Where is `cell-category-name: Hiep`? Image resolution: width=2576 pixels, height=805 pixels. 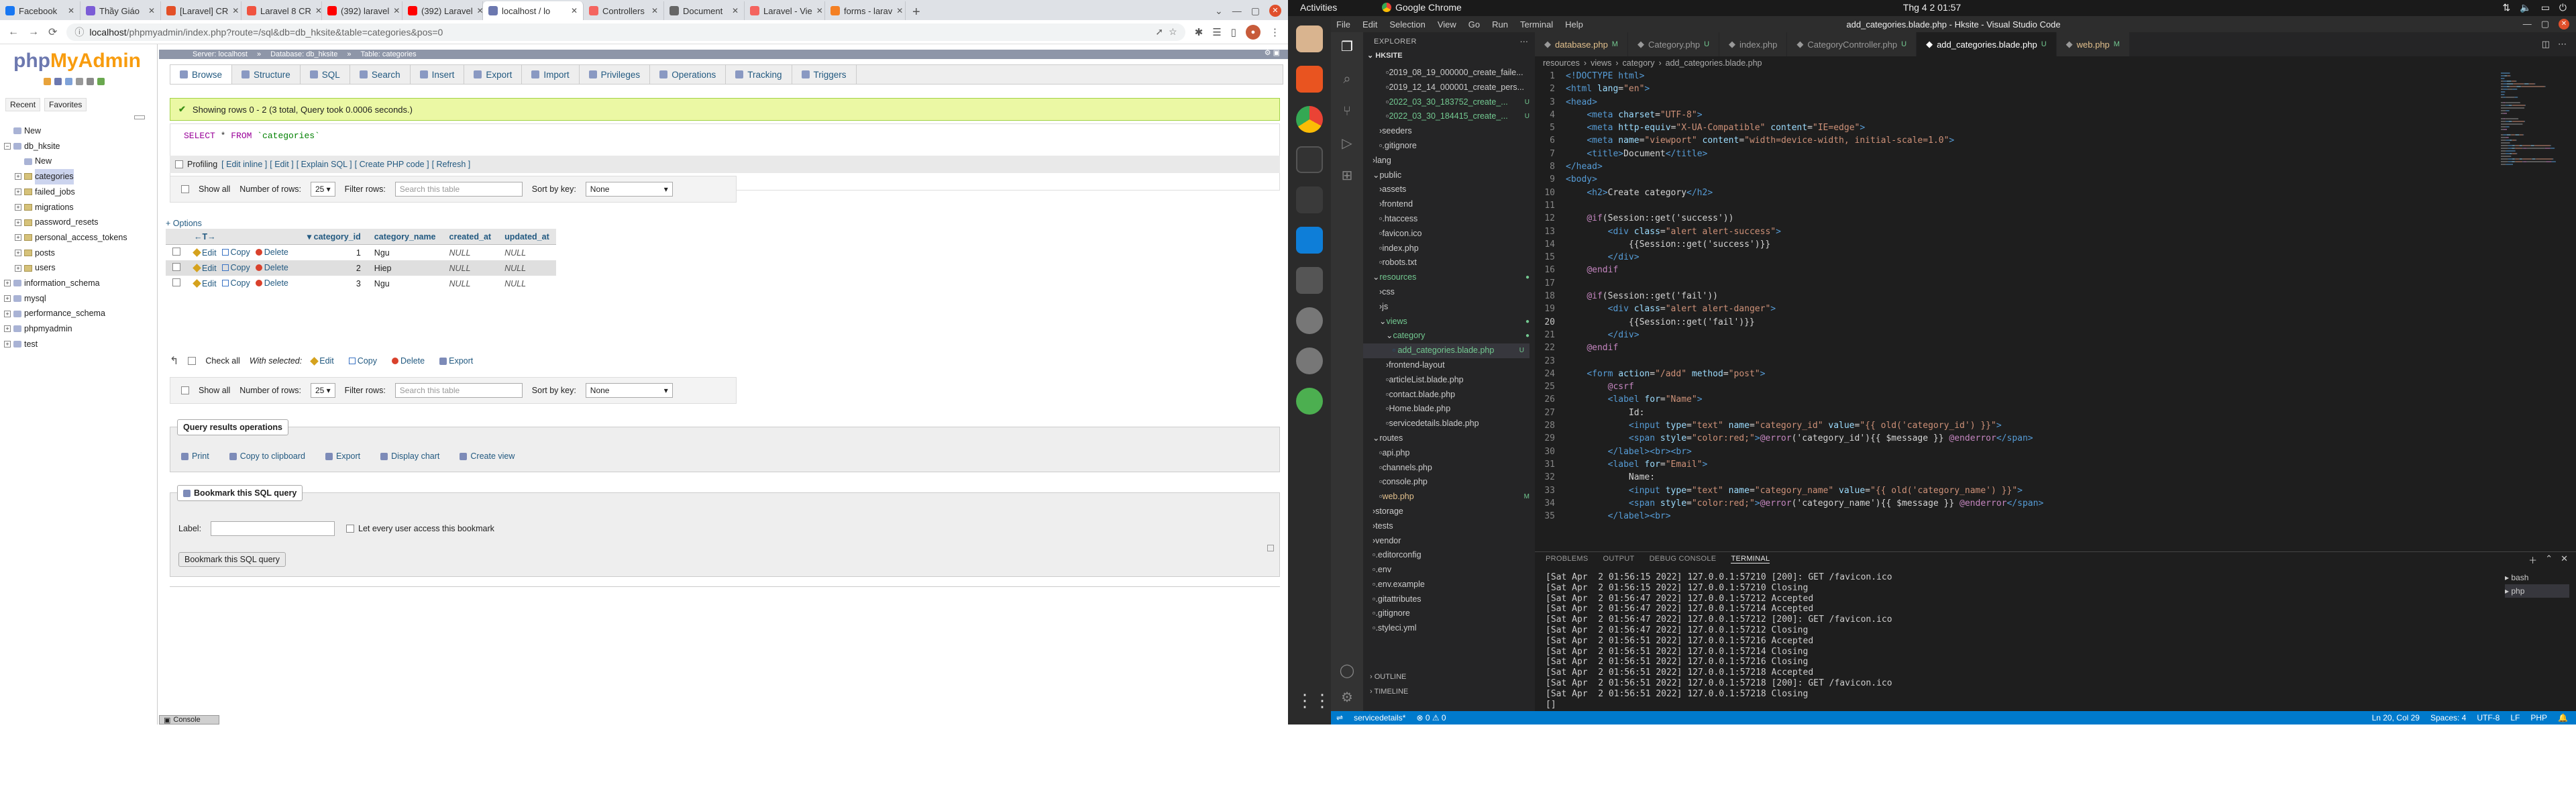
cell-category-name: Hiep is located at coordinates (405, 268).